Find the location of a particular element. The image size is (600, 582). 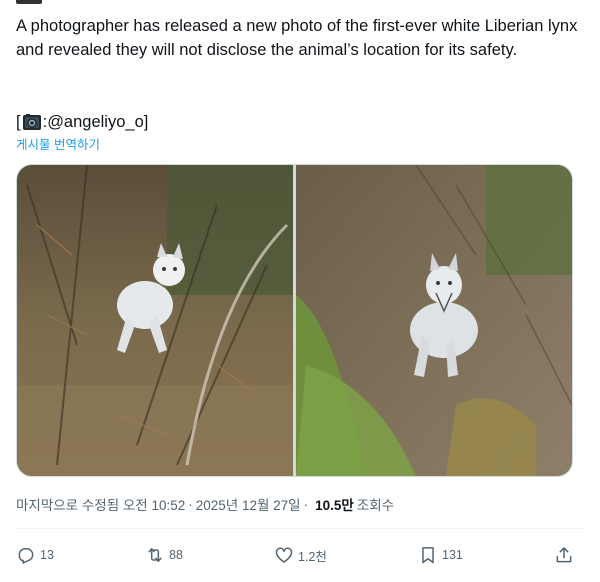

repost-count: 88 is located at coordinates (176, 555).